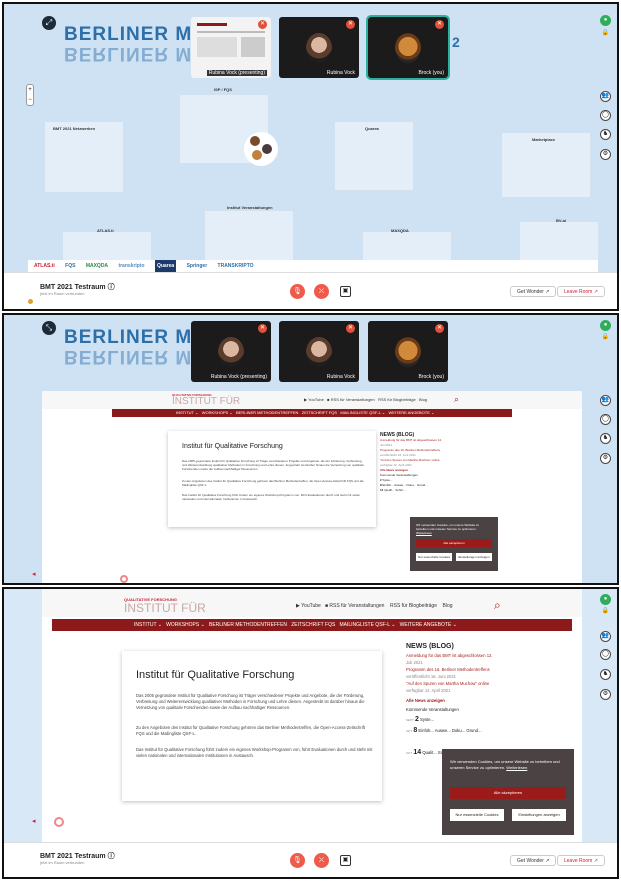 The width and height of the screenshot is (621, 881). What do you see at coordinates (546, 165) in the screenshot?
I see `zone-area: Marketplace` at bounding box center [546, 165].